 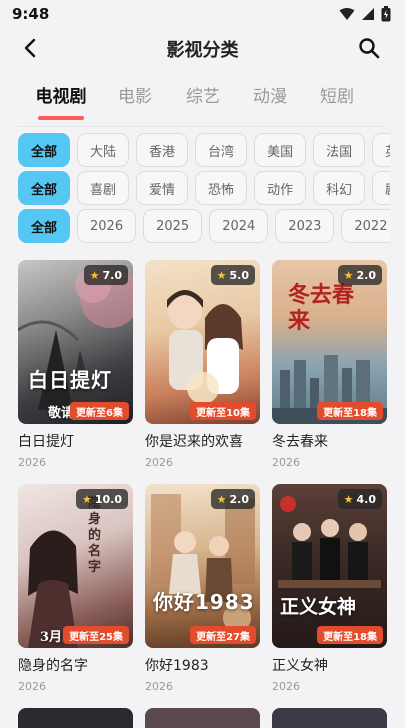 I want to click on filter-chip: 恐怖, so click(x=221, y=188).